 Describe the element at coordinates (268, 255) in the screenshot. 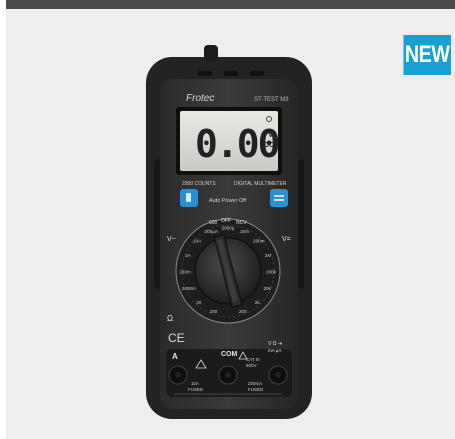

I see `dial-rim-label: 2M` at that location.